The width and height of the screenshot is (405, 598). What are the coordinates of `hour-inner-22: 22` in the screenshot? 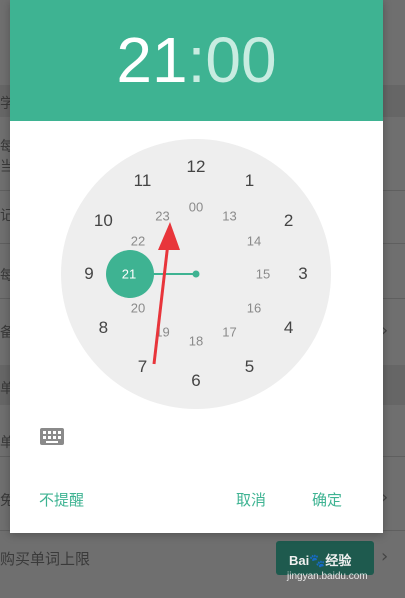 It's located at (138, 240).